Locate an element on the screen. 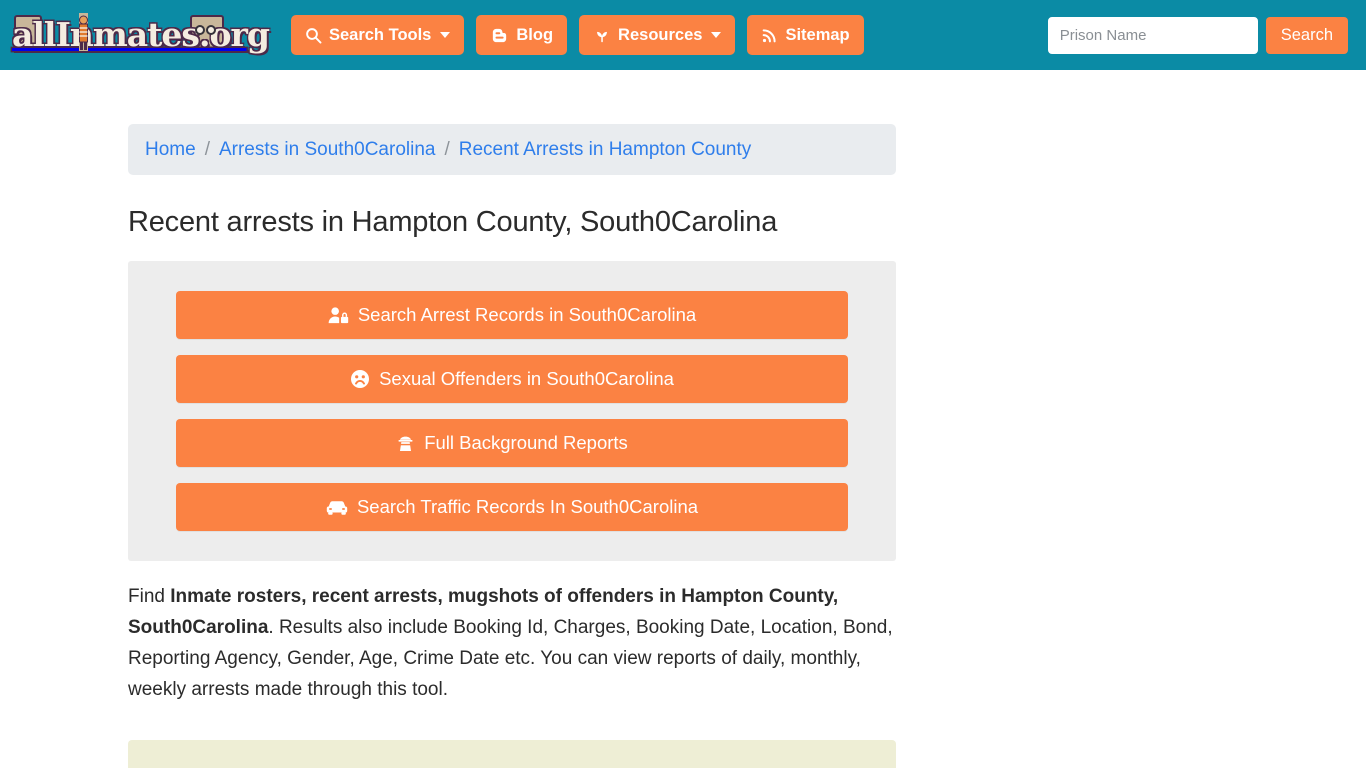  search-input is located at coordinates (1152, 35).